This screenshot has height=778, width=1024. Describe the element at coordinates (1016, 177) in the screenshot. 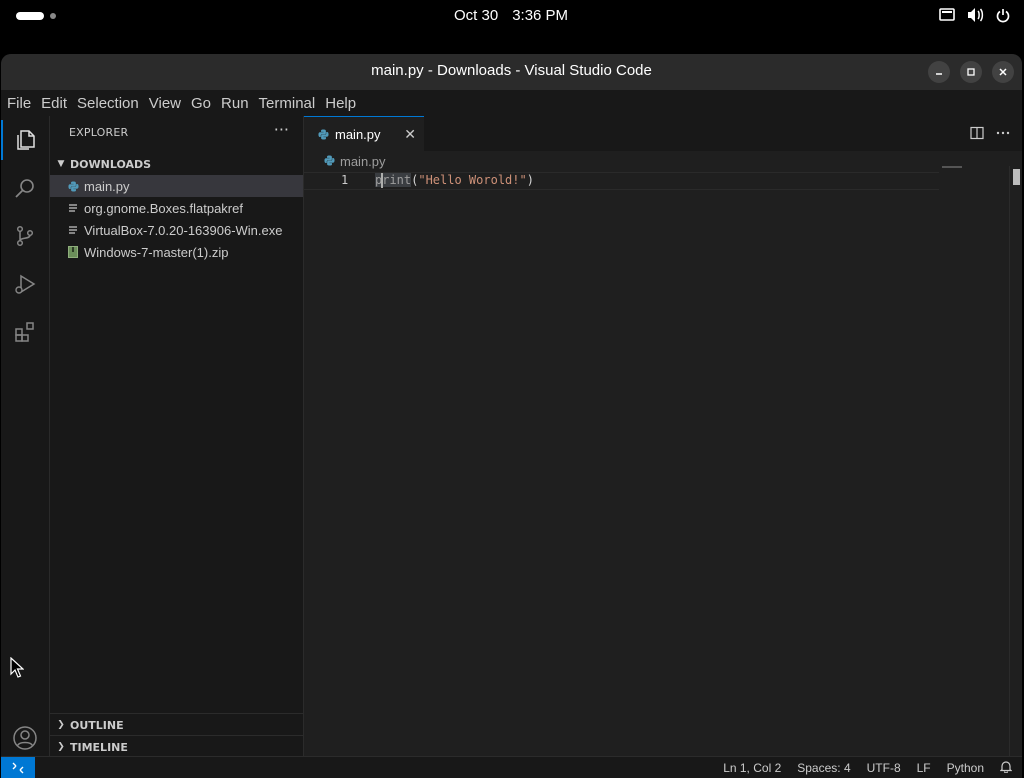

I see `scrollbar-thumb` at that location.